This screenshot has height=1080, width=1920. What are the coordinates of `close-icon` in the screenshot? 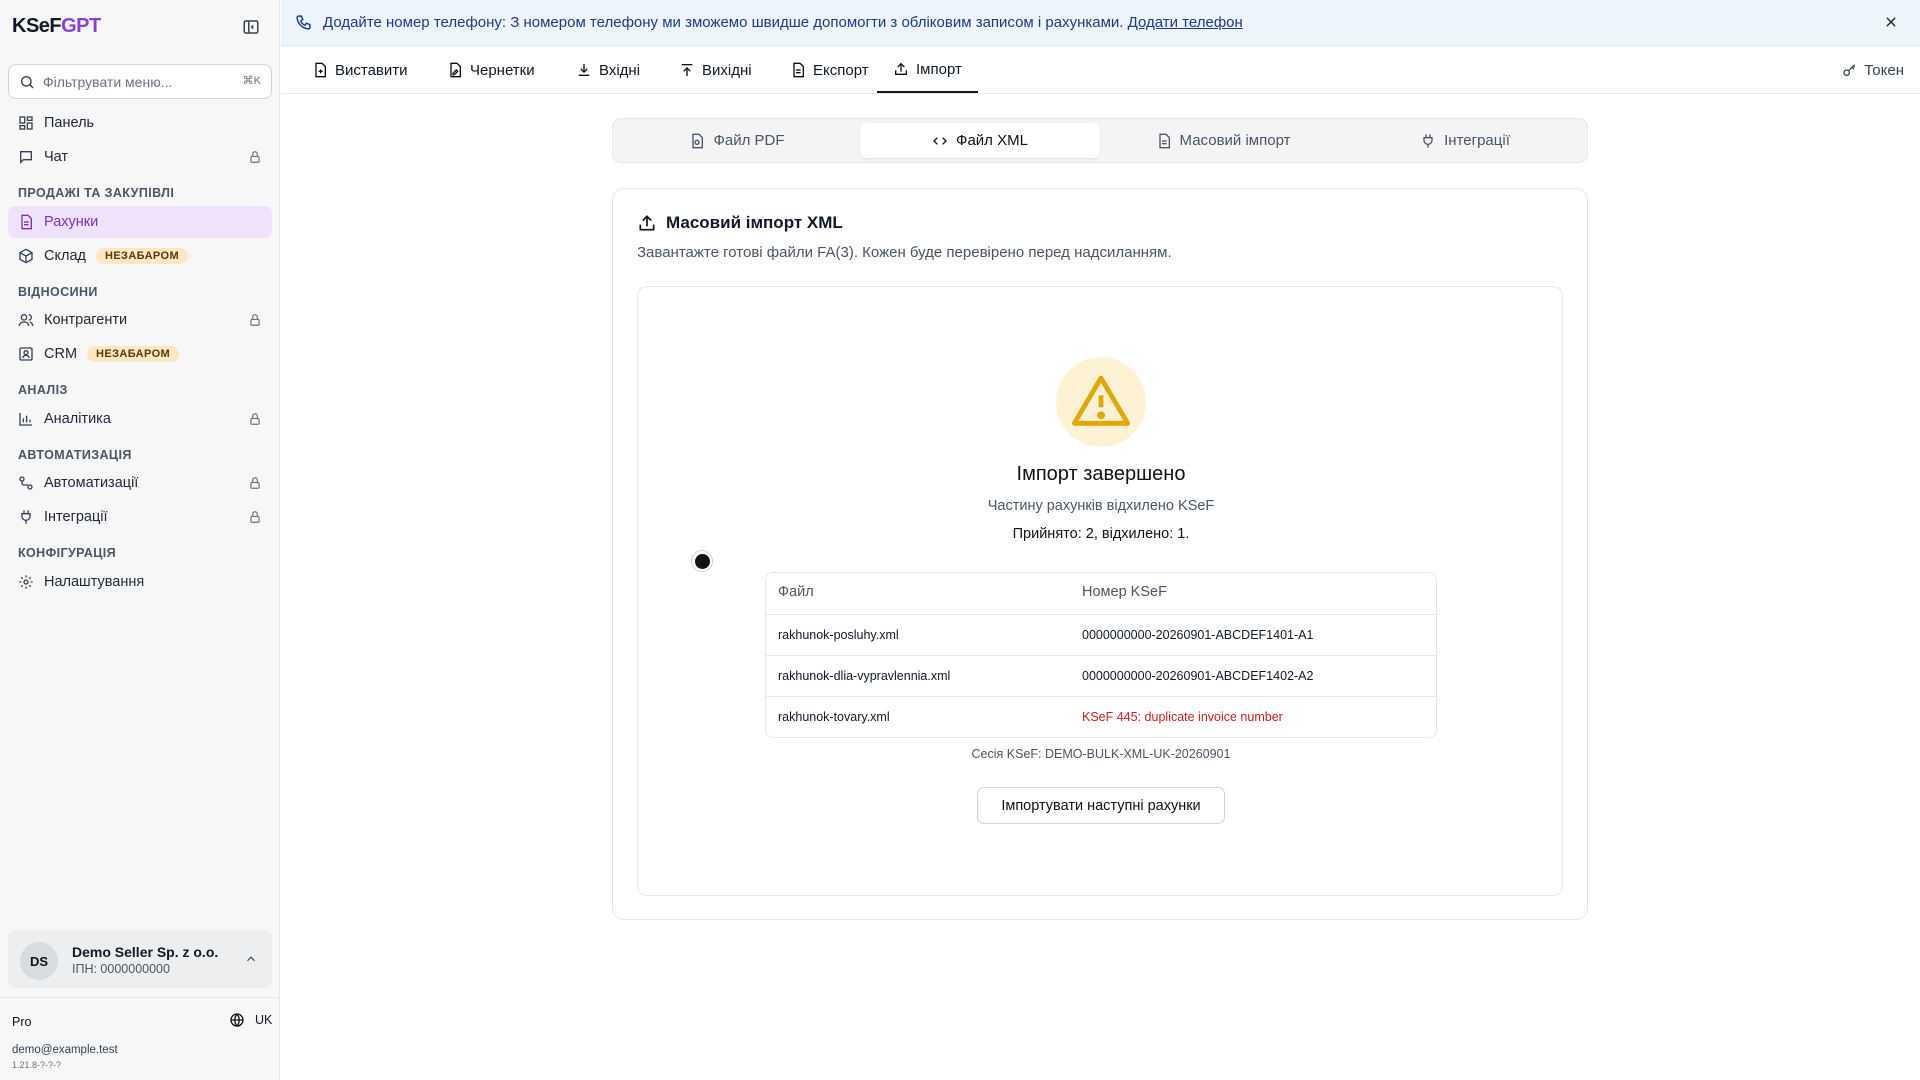 It's located at (1891, 22).